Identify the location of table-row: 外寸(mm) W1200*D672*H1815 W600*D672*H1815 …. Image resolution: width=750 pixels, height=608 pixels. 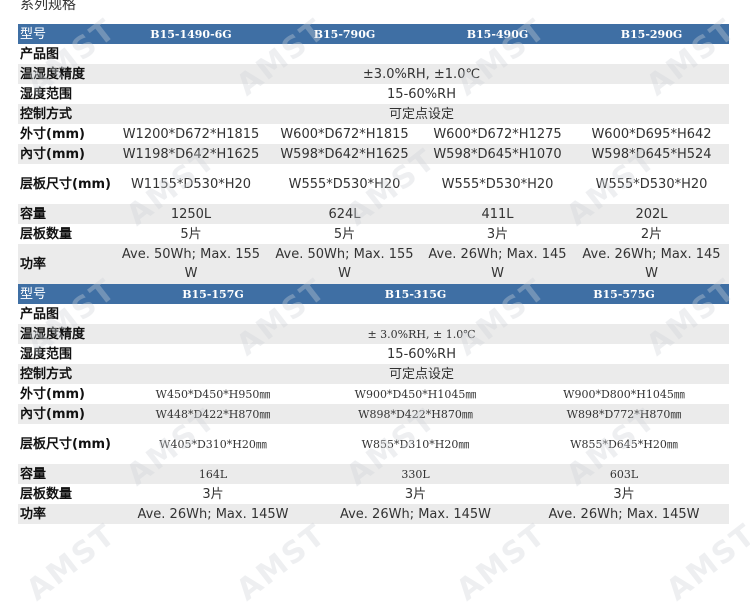
(373, 134).